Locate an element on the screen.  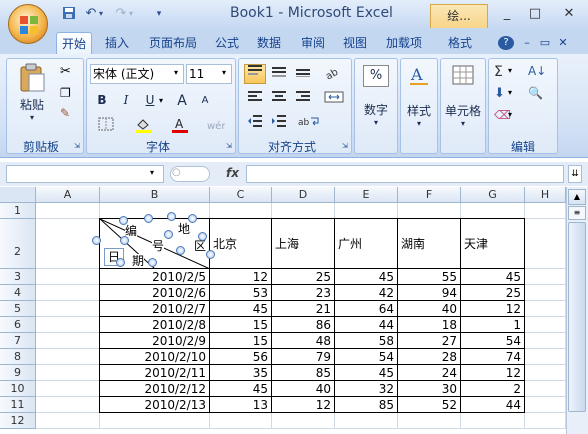
tab-formulas: 公式 is located at coordinates (227, 43).